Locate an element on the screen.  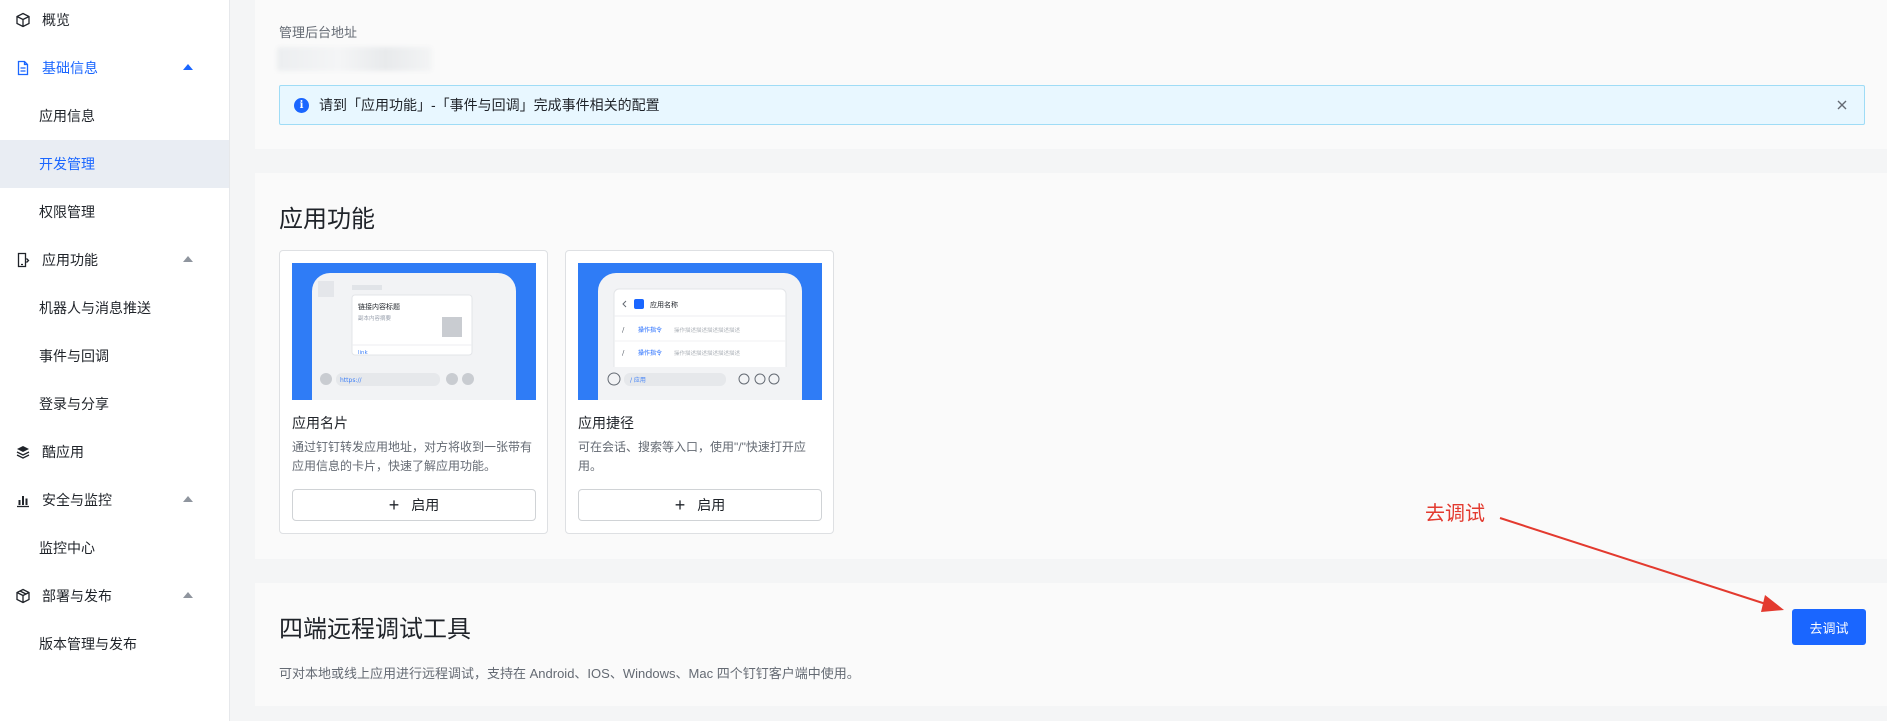
preview-card-link: link is located at coordinates (363, 353).